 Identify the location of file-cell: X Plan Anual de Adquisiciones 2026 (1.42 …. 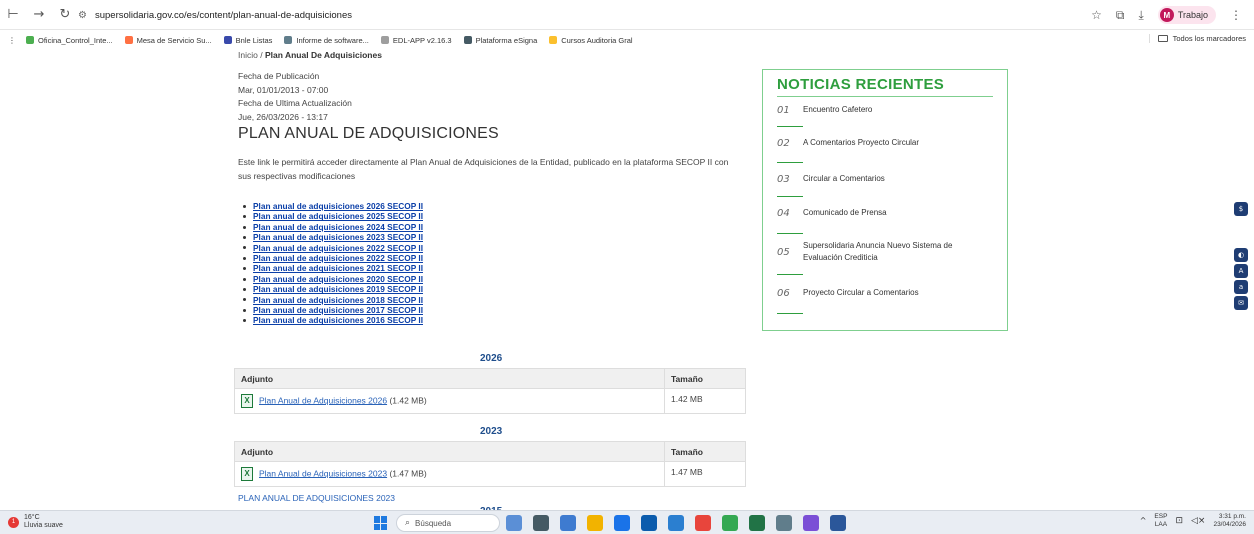
(449, 401).